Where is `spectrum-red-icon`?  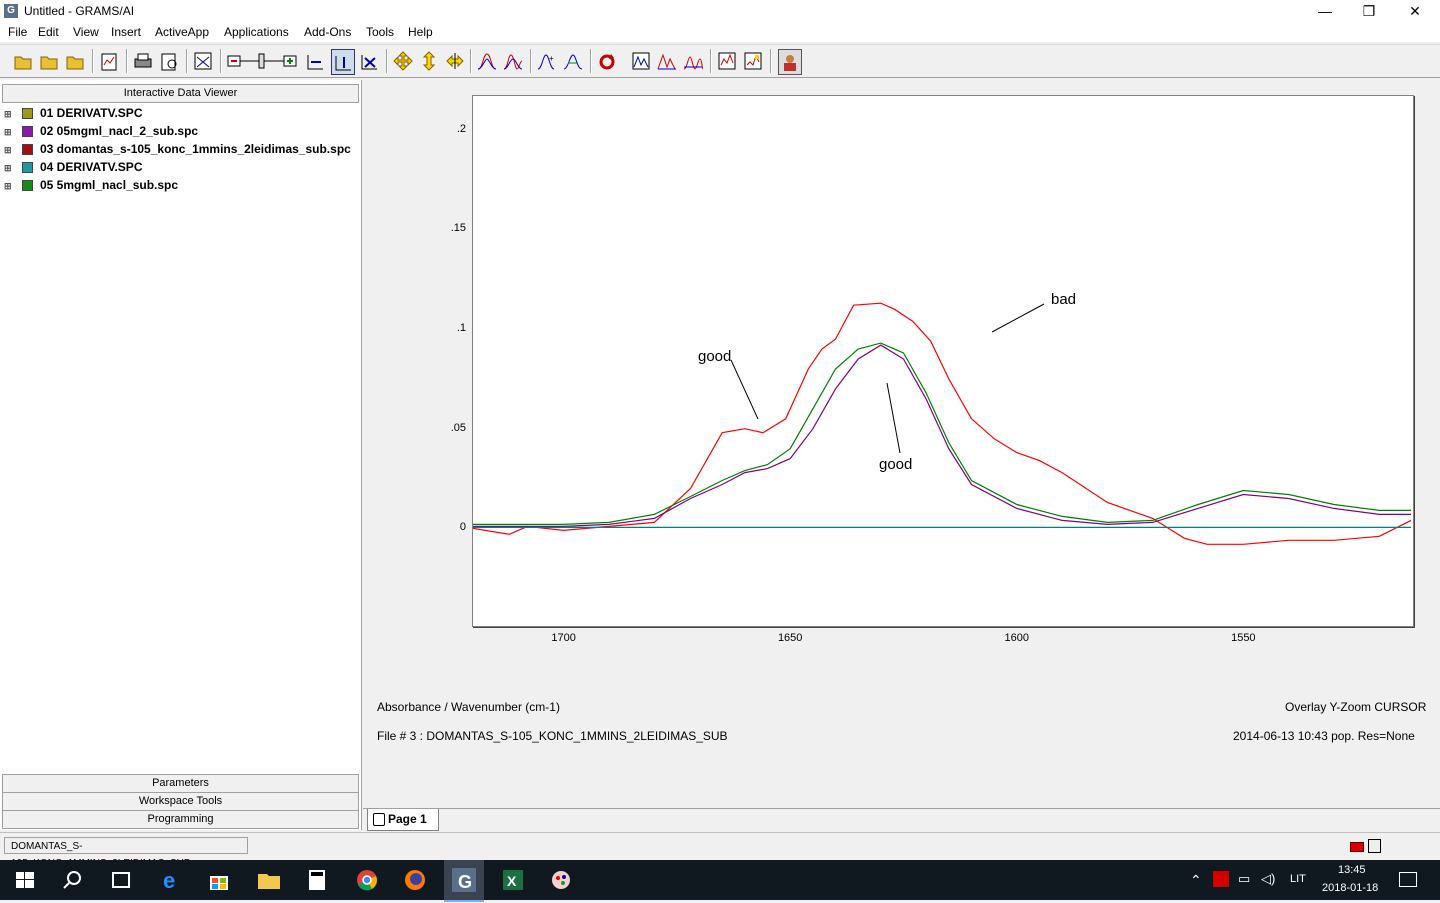 spectrum-red-icon is located at coordinates (667, 61).